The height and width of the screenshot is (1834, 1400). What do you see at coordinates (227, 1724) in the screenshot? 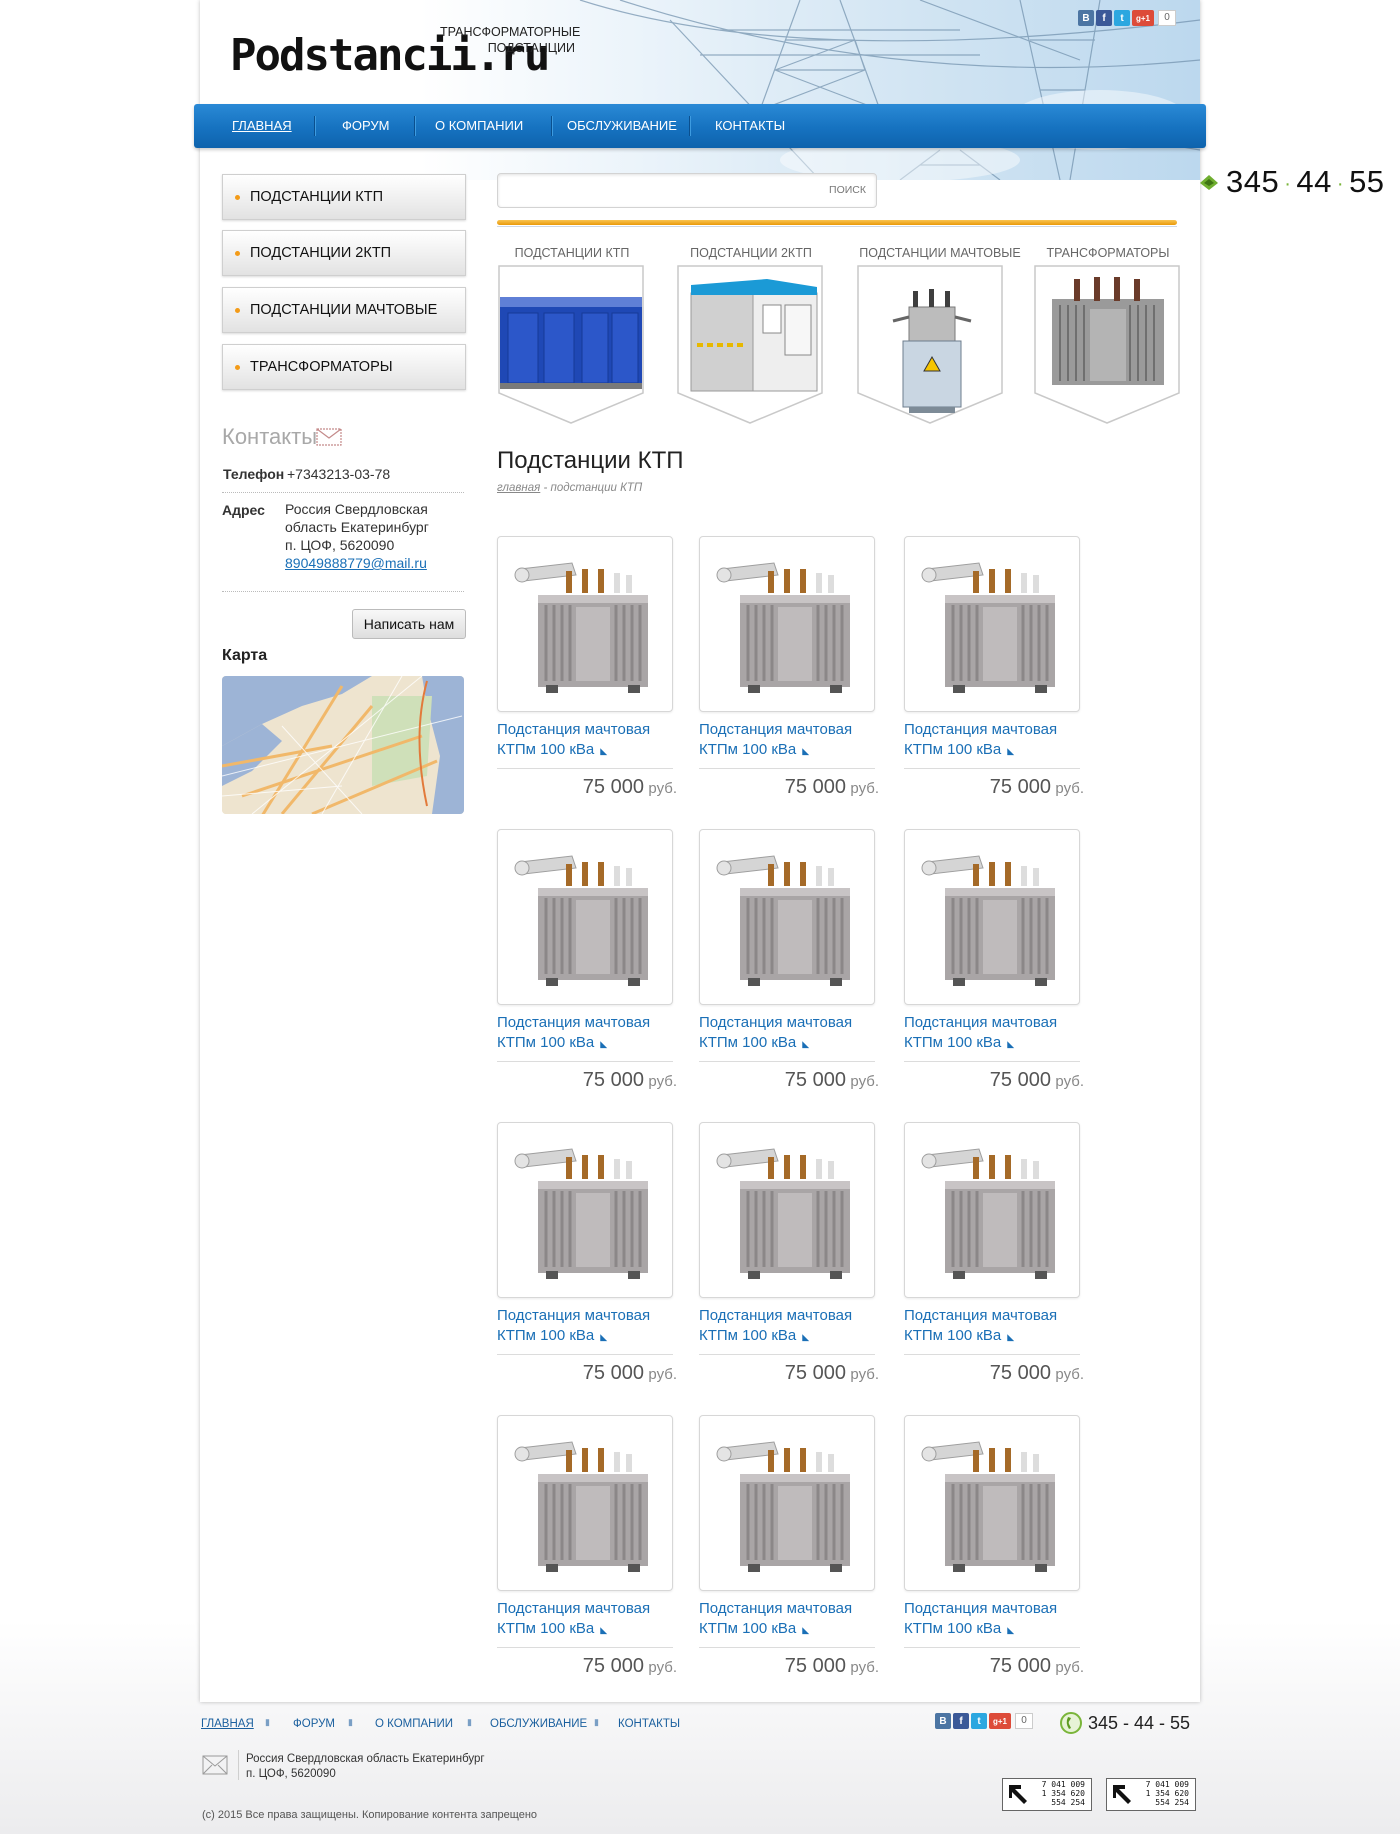
I see `footer-nav-home: ГЛАВНАЯ` at bounding box center [227, 1724].